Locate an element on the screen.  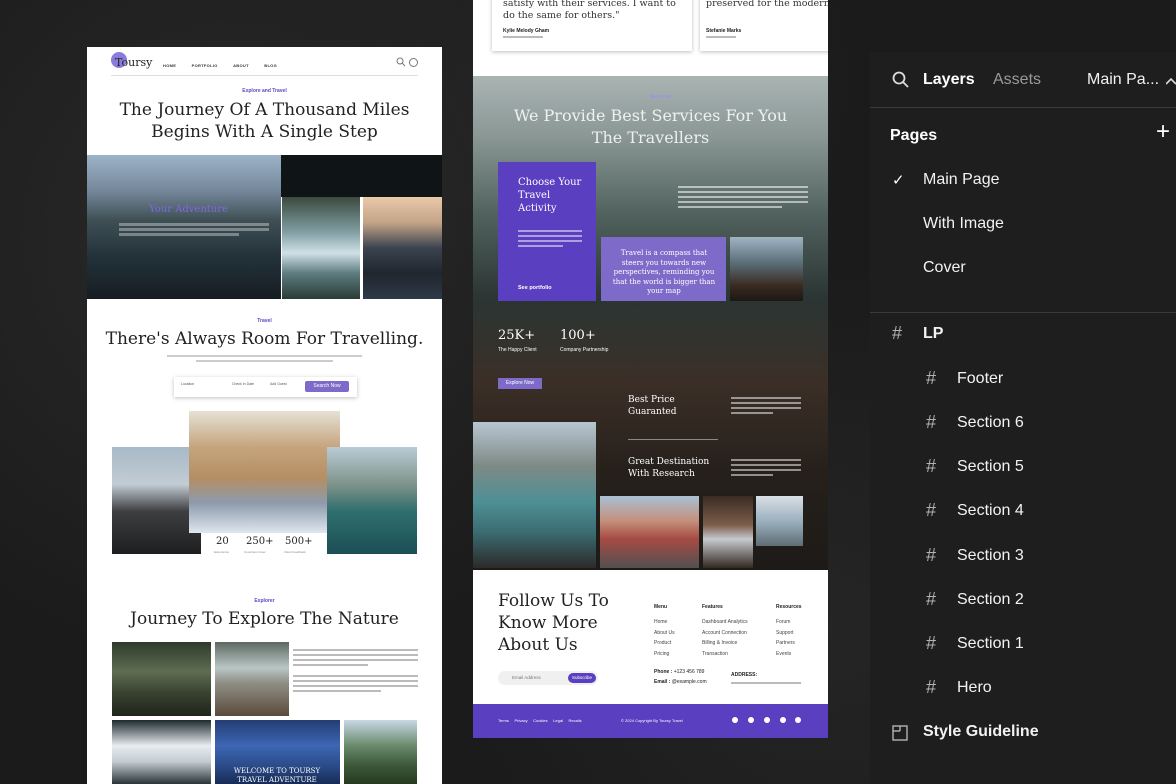
layer-footer: # Footer is located at coordinates (1023, 381).